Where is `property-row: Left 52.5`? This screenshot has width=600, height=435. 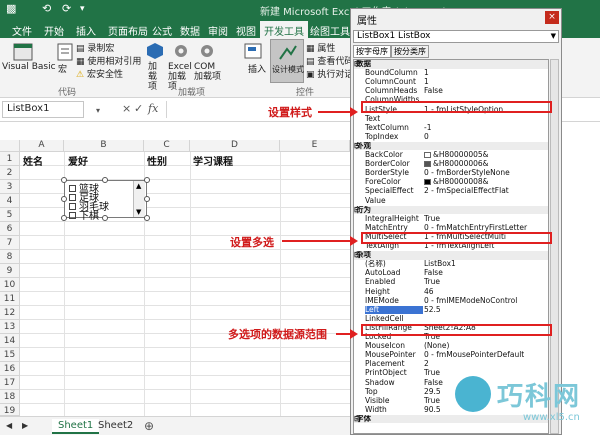
property-row: Left 52.5 is located at coordinates (451, 310).